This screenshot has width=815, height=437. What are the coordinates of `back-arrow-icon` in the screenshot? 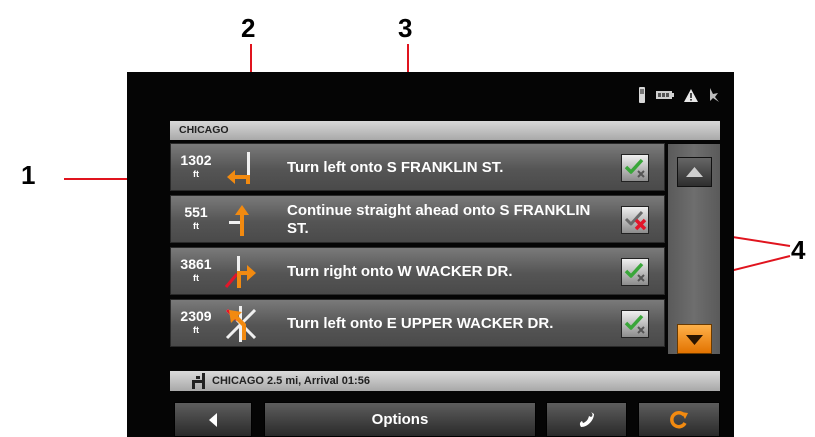 It's located at (213, 419).